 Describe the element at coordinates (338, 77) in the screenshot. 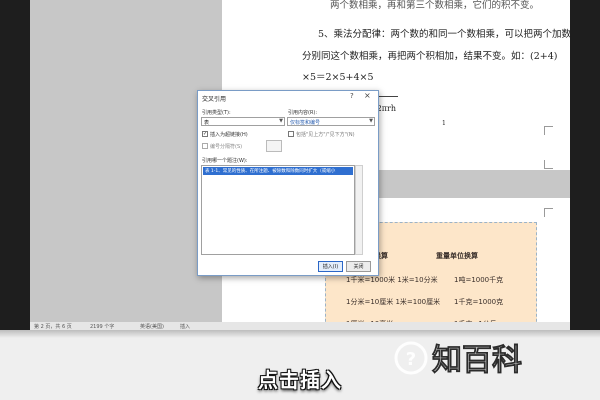

I see `doc-text-line: ×5＝2×5+4×5` at that location.